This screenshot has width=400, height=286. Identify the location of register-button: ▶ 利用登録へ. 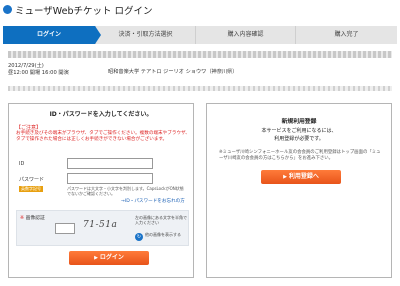
(301, 177).